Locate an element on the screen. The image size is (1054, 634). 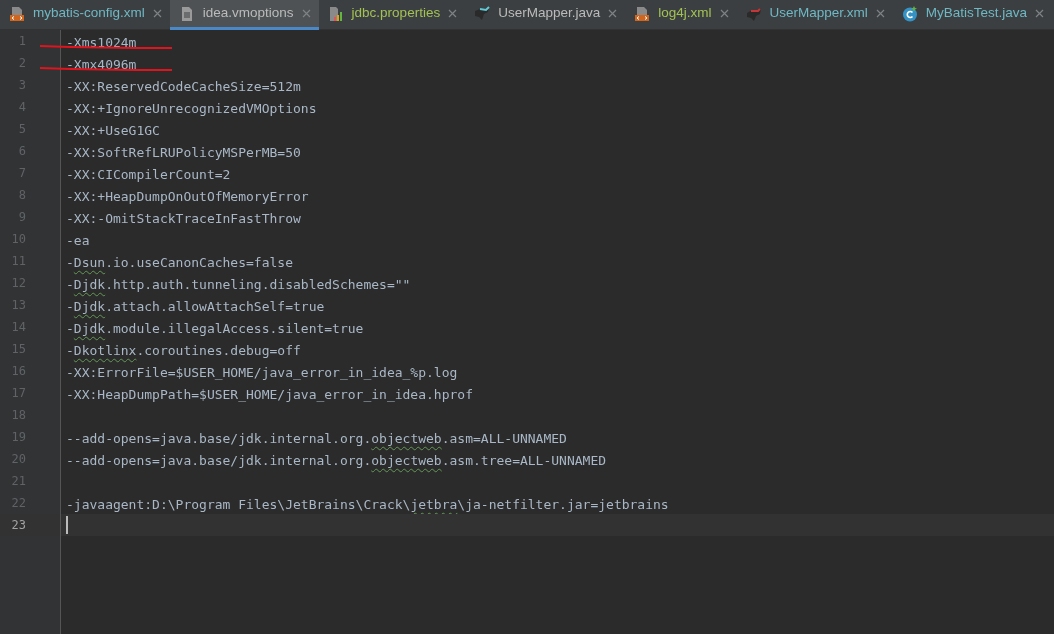
tab-label: MyBatisTest.java is located at coordinates (976, 13).